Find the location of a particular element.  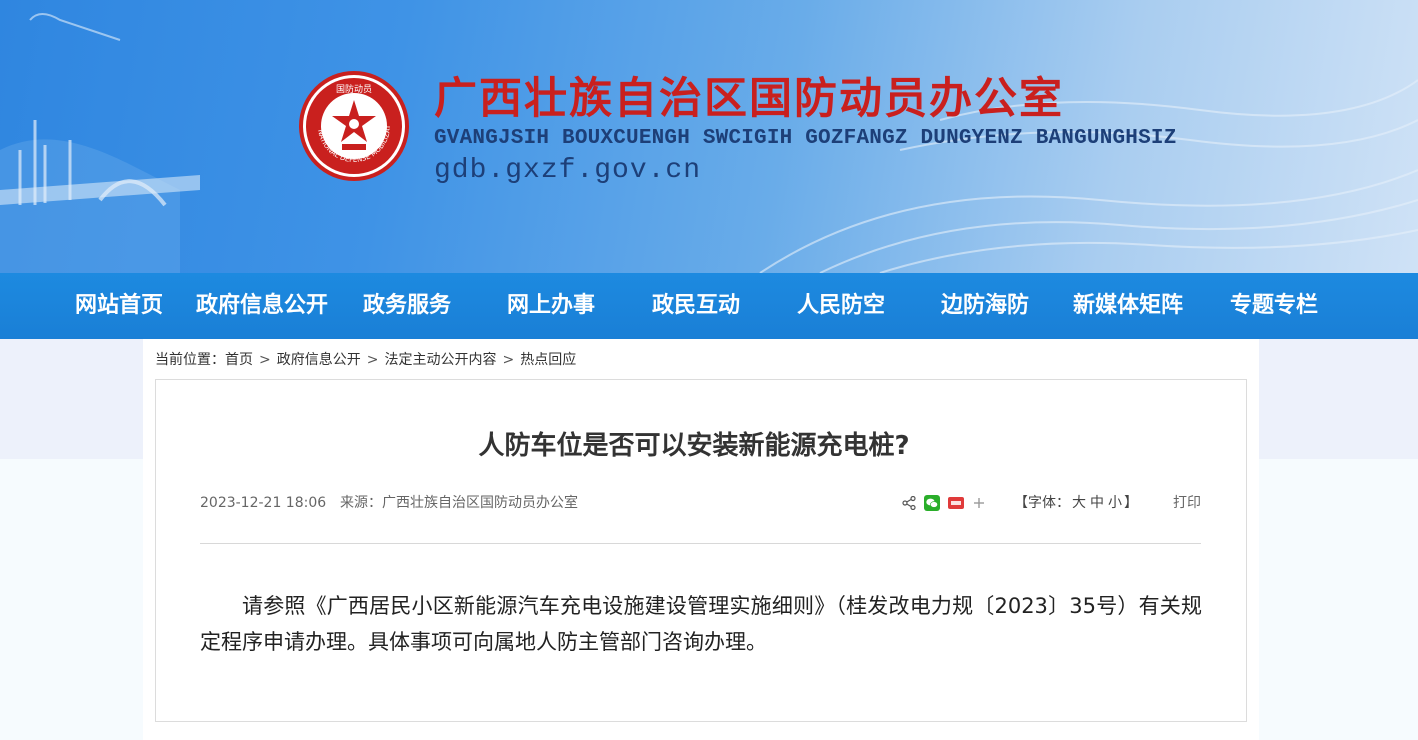

breadcrumb-hot-response: 热点回应 is located at coordinates (548, 360).